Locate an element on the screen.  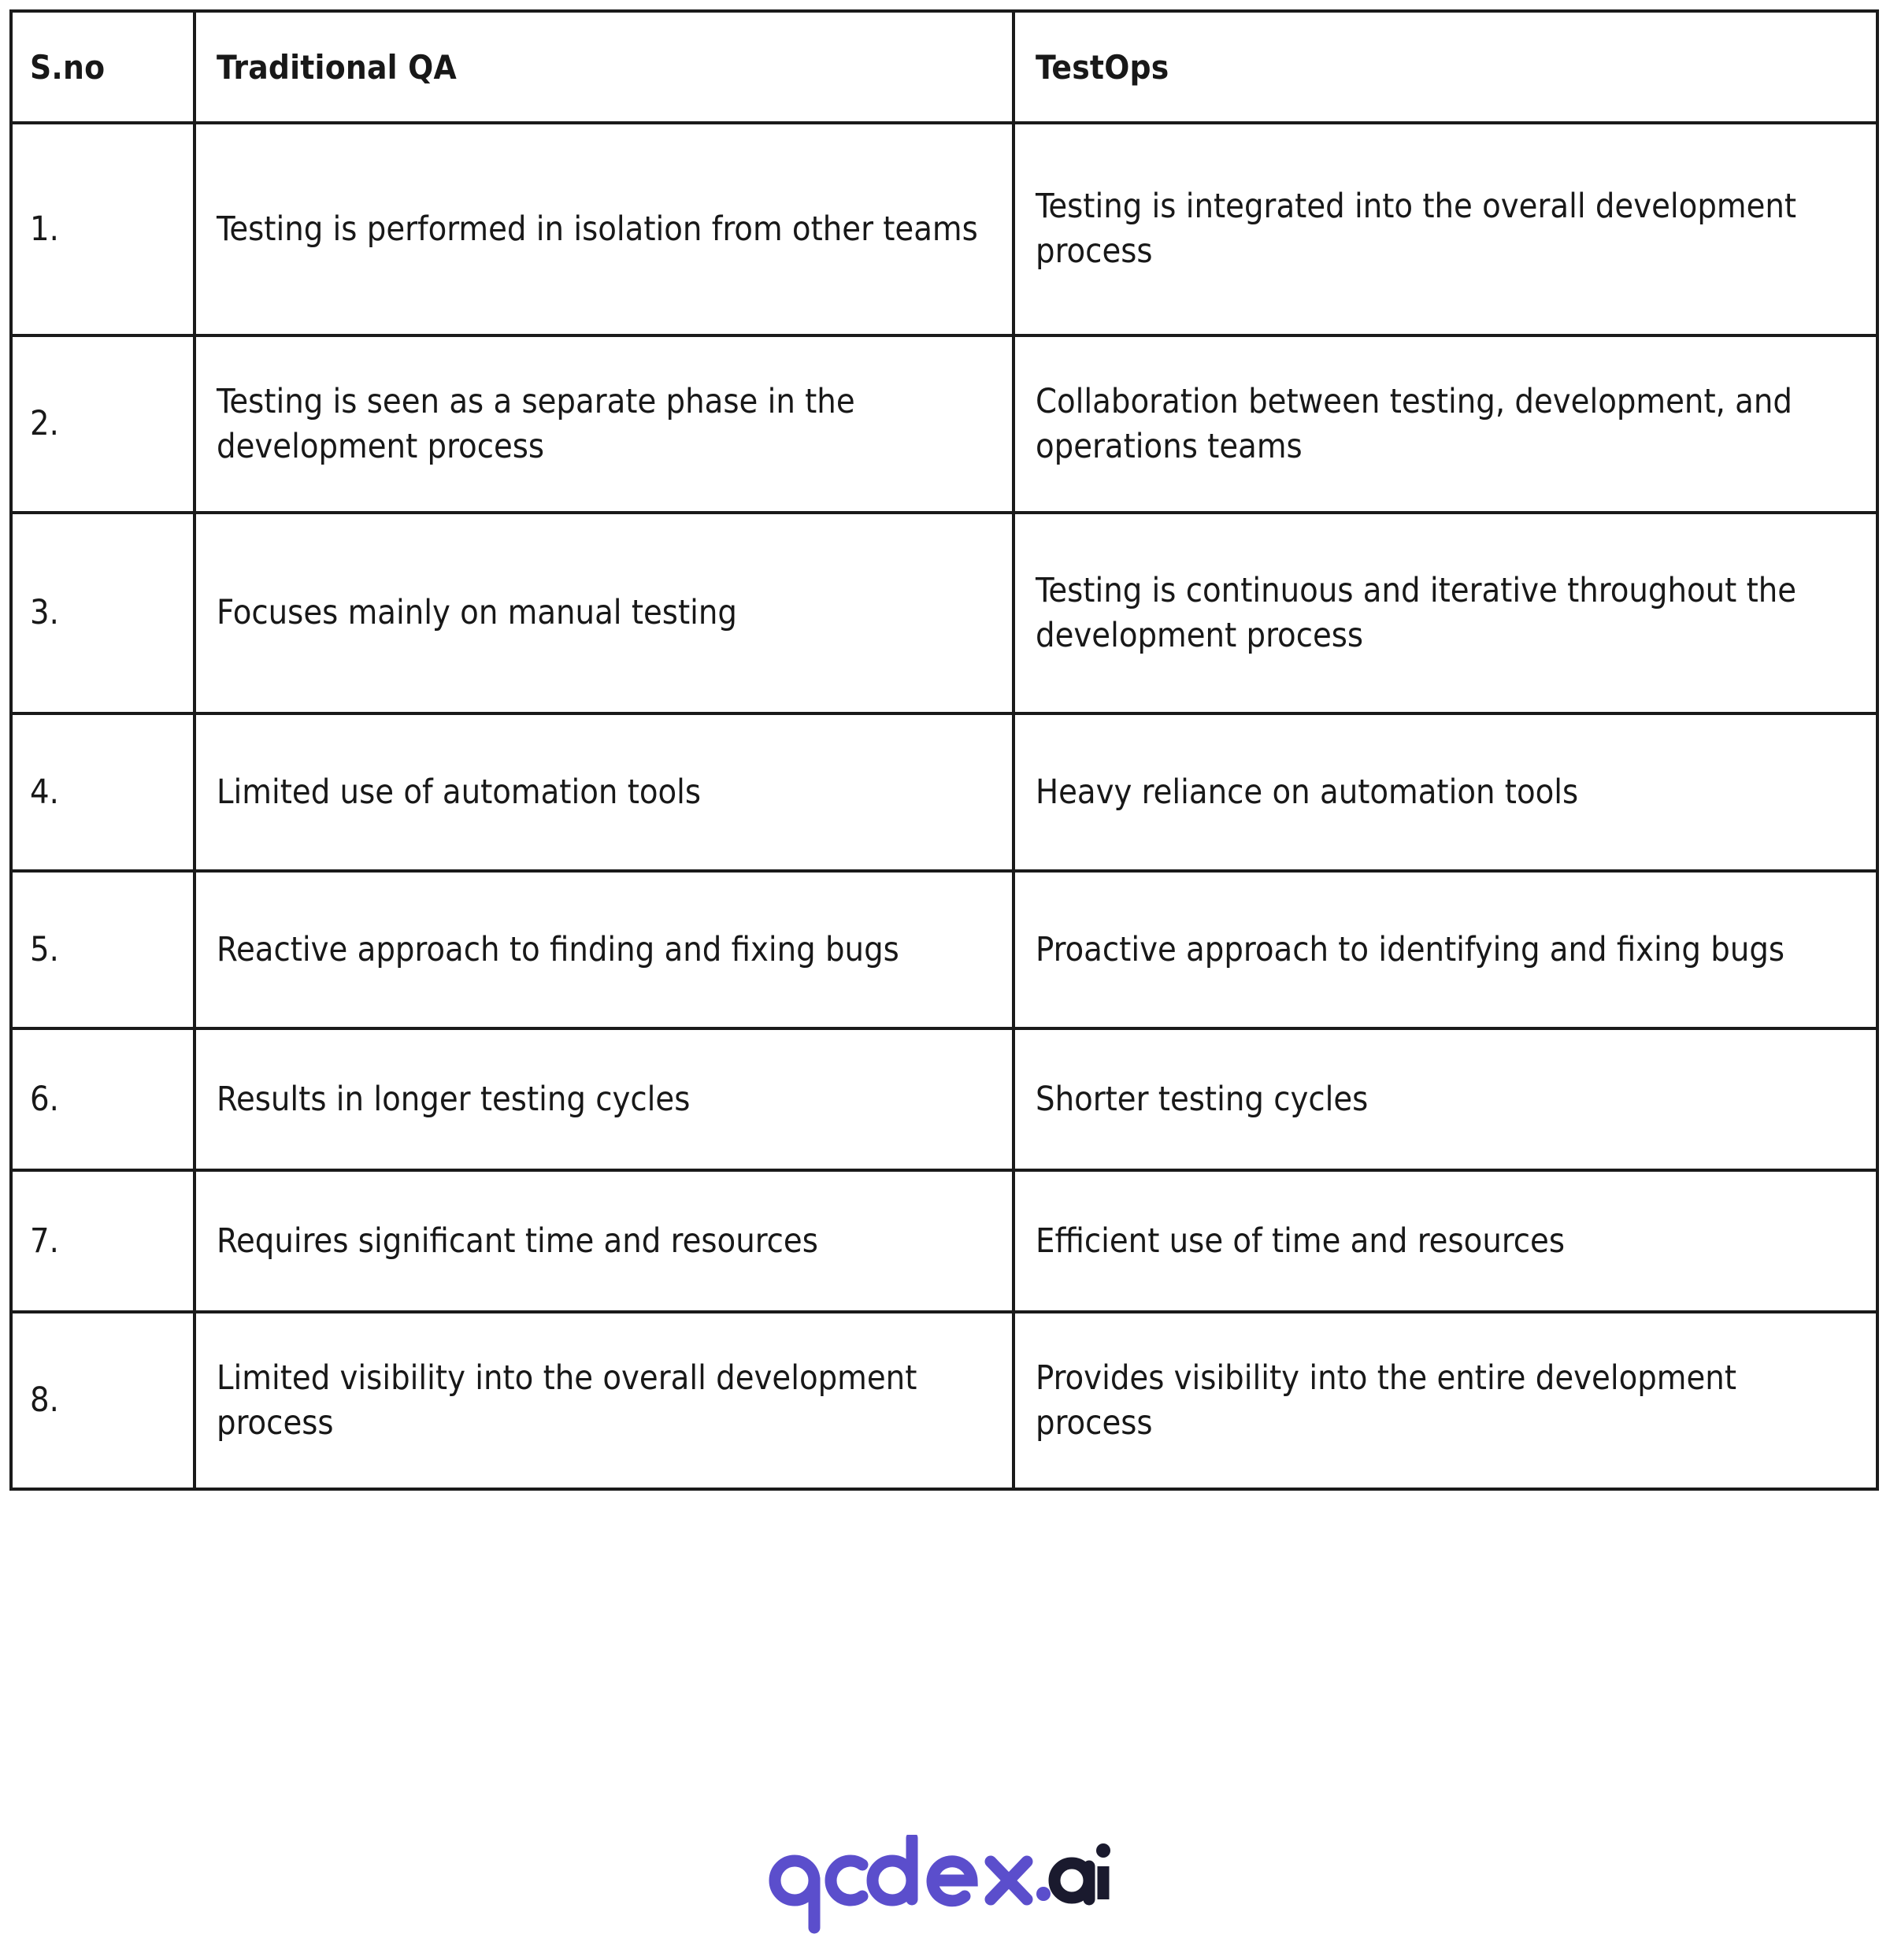
row-number: 4. is located at coordinates (102, 792).